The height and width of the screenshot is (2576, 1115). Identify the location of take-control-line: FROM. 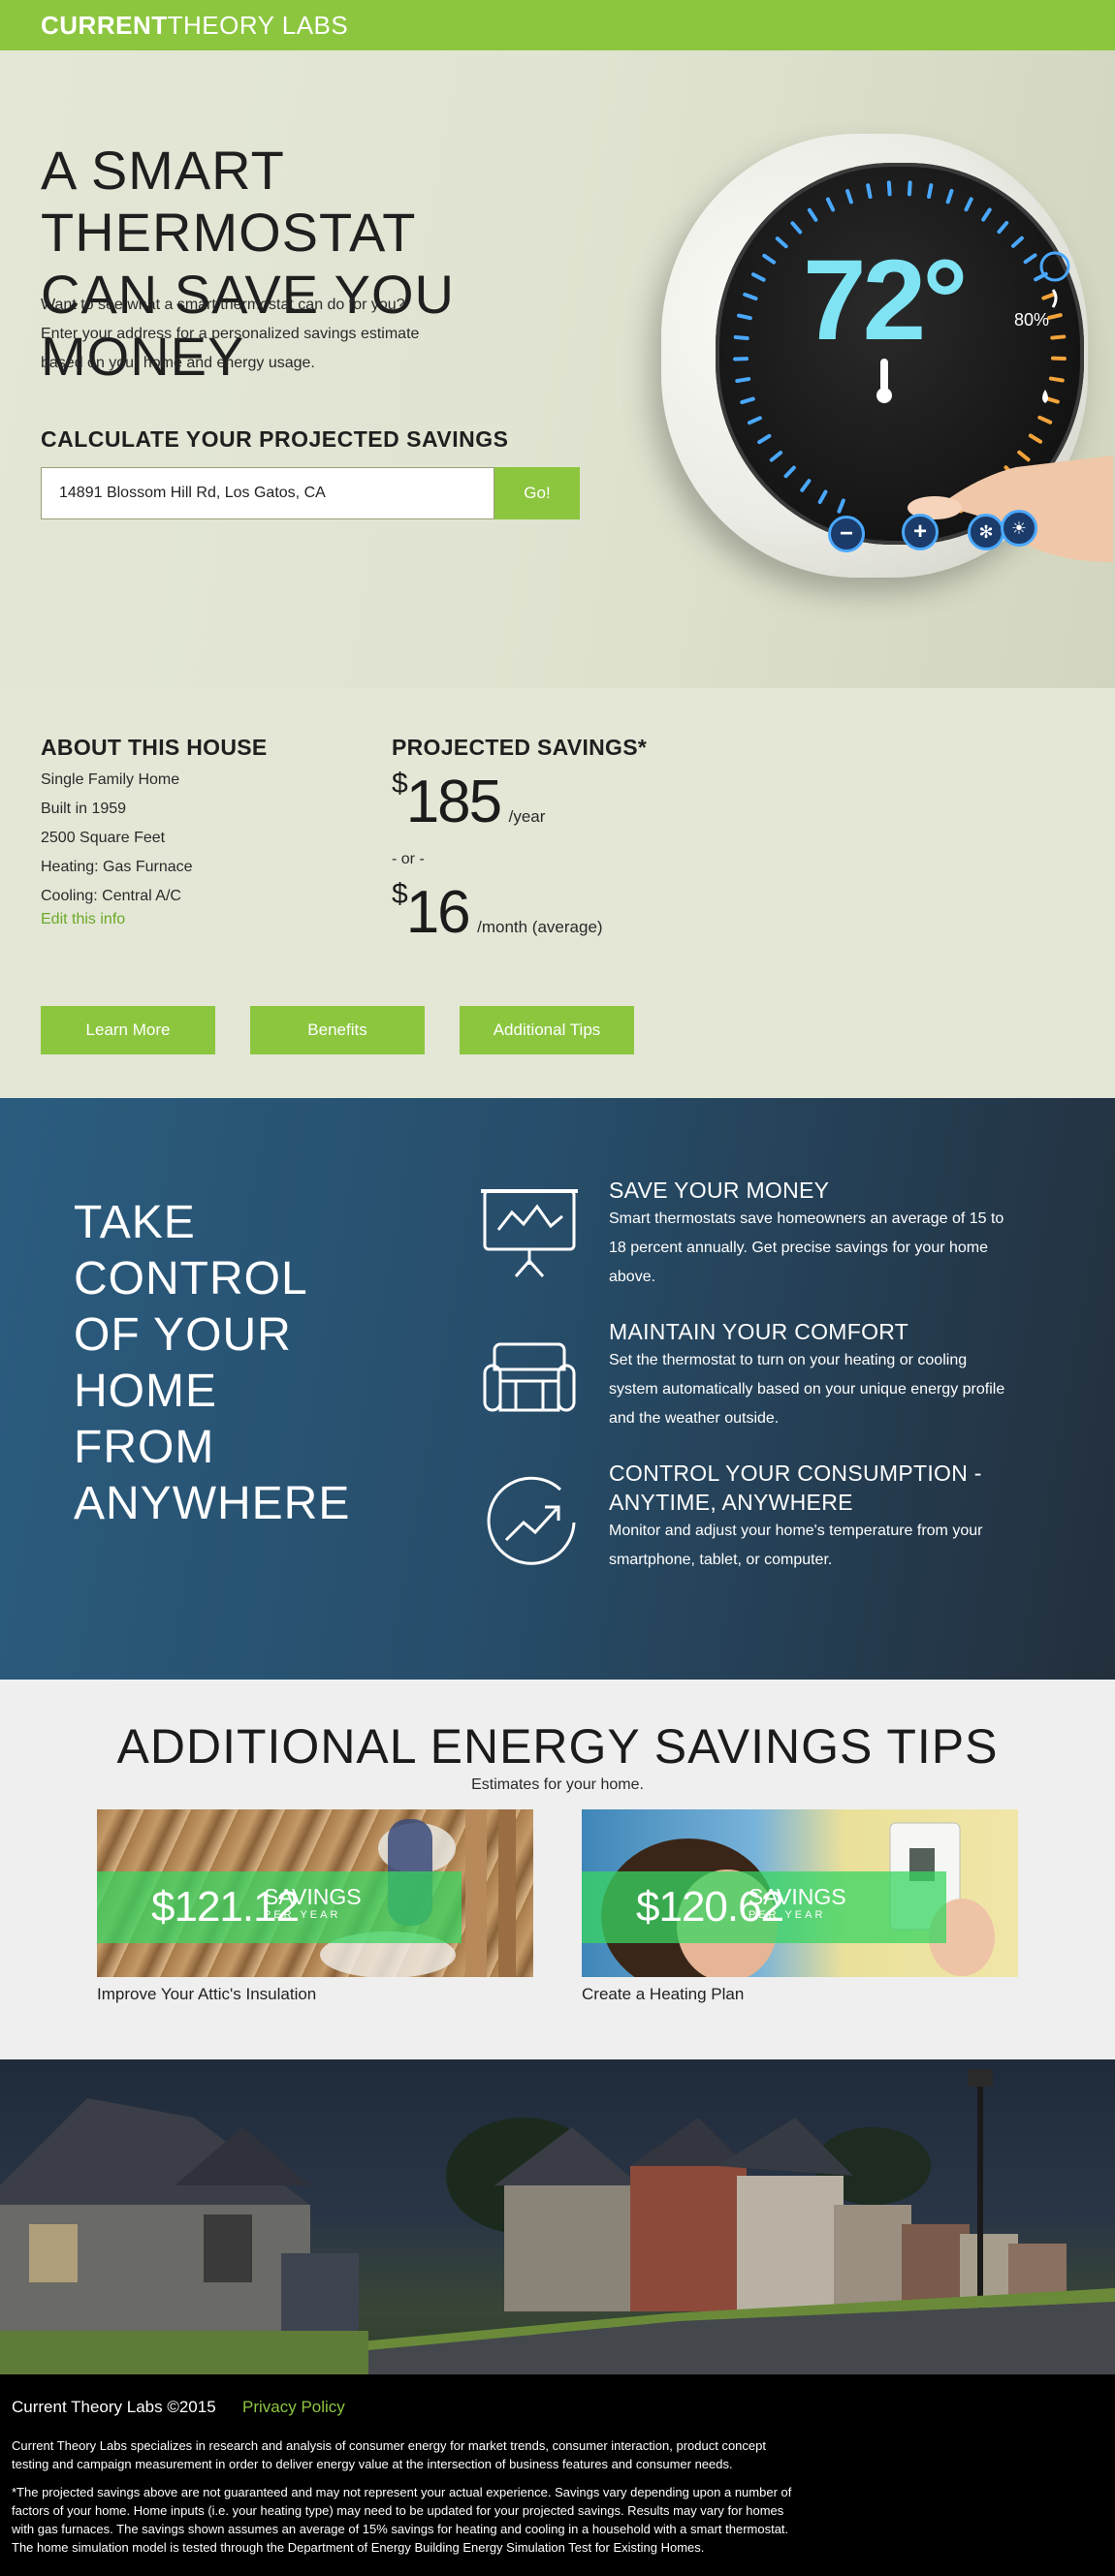
(144, 1447).